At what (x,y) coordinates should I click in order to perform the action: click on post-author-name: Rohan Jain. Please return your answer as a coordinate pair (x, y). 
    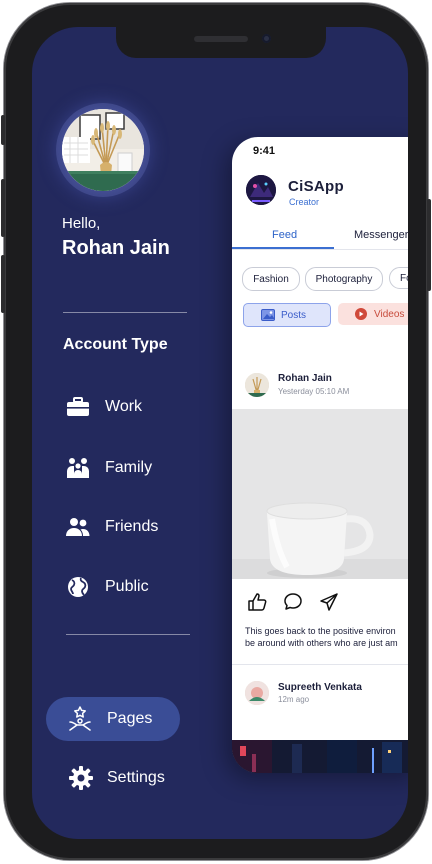
    Looking at the image, I should click on (305, 378).